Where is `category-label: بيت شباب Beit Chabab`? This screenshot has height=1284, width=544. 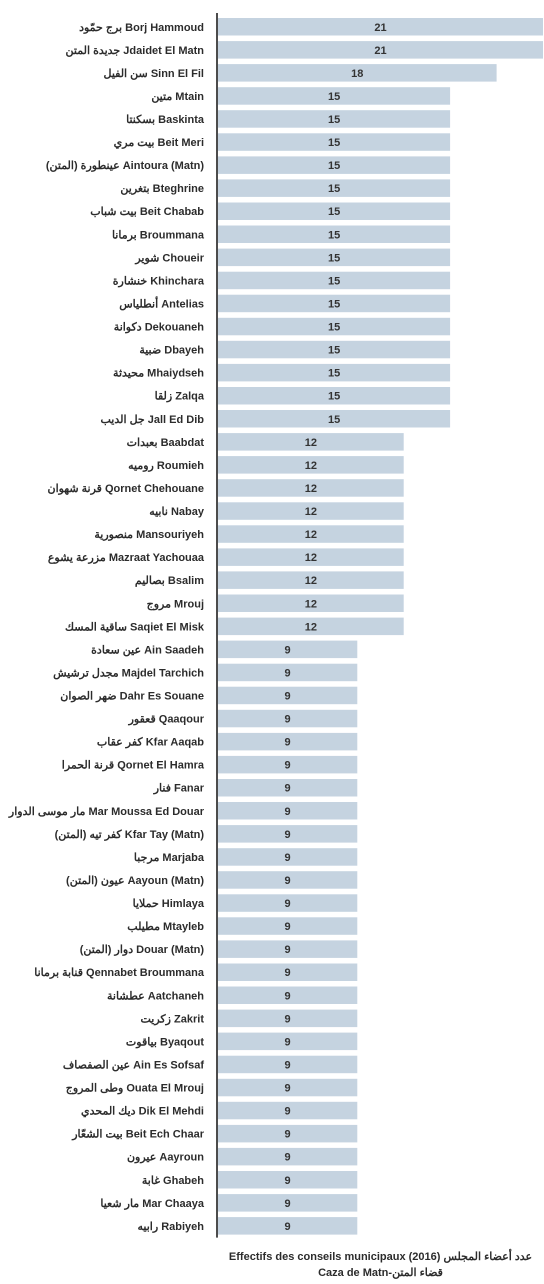
category-label: بيت شباب Beit Chabab is located at coordinates (147, 212).